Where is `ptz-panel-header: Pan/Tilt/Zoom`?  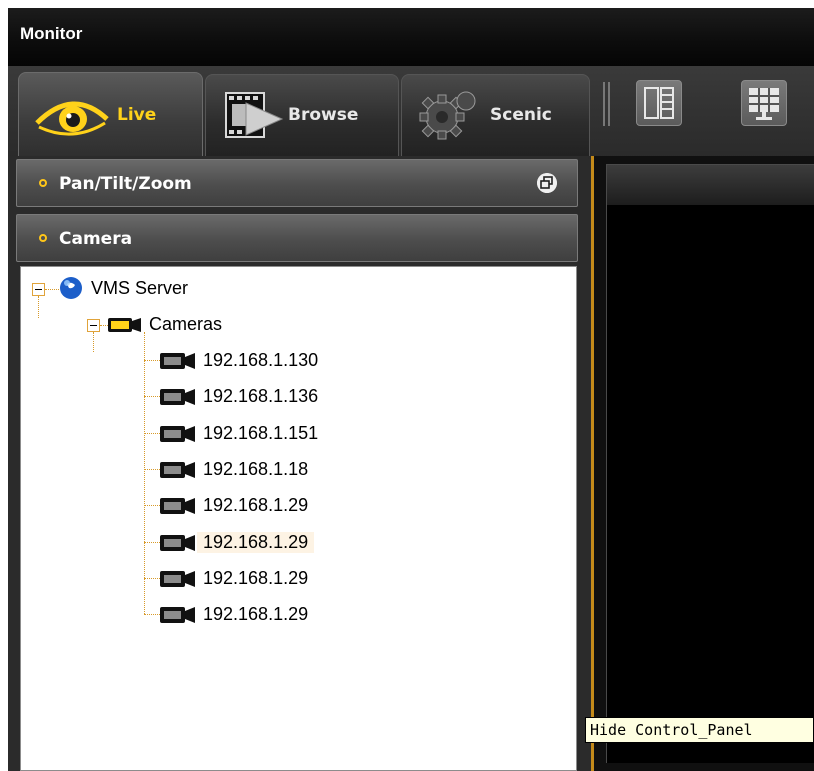
ptz-panel-header: Pan/Tilt/Zoom is located at coordinates (297, 183).